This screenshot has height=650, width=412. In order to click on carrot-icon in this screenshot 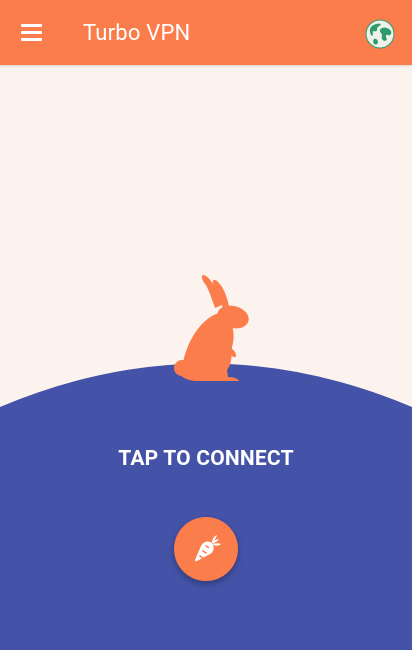, I will do `click(208, 548)`.